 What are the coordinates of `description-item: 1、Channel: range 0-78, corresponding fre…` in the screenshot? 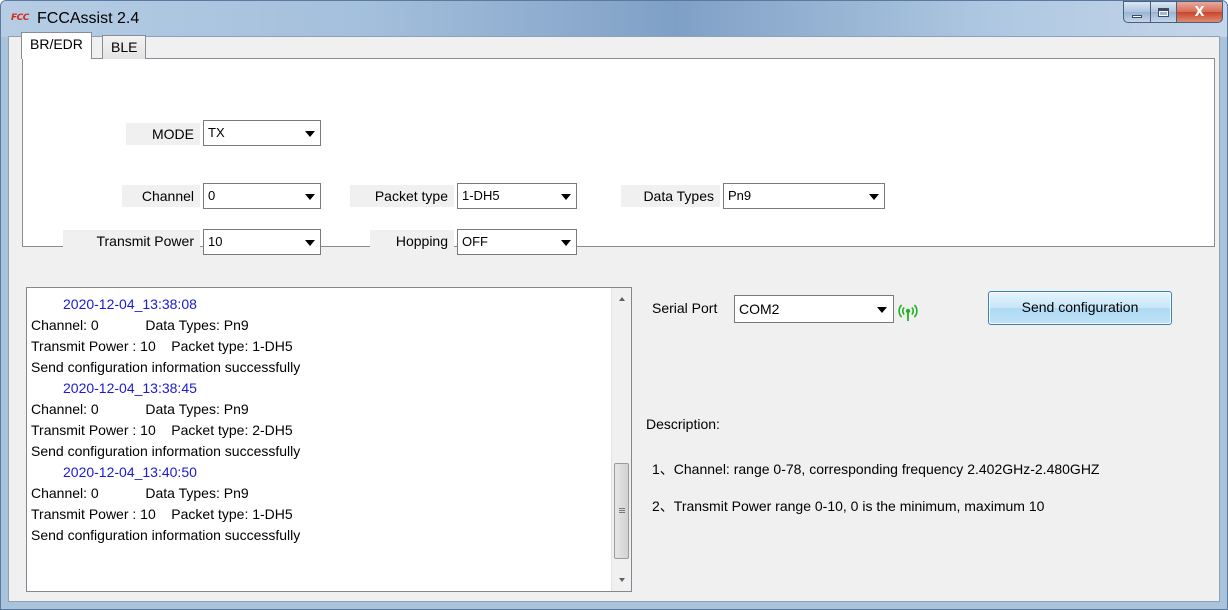 It's located at (876, 469).